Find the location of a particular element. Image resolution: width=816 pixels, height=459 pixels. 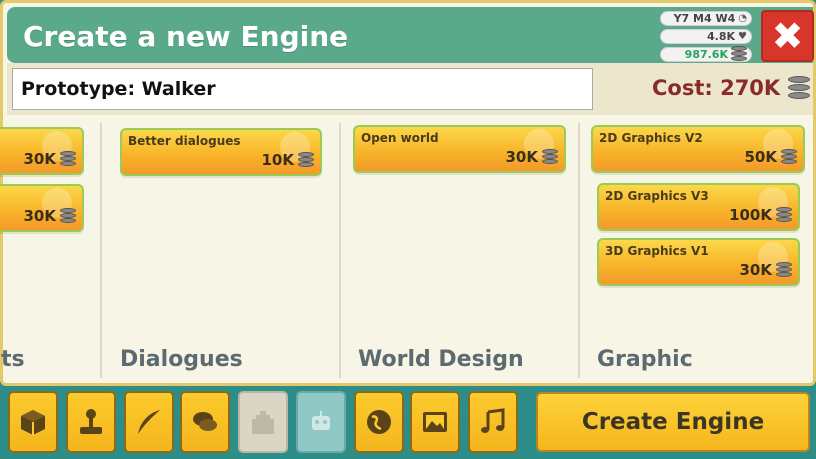

tab-ai is located at coordinates (321, 422).